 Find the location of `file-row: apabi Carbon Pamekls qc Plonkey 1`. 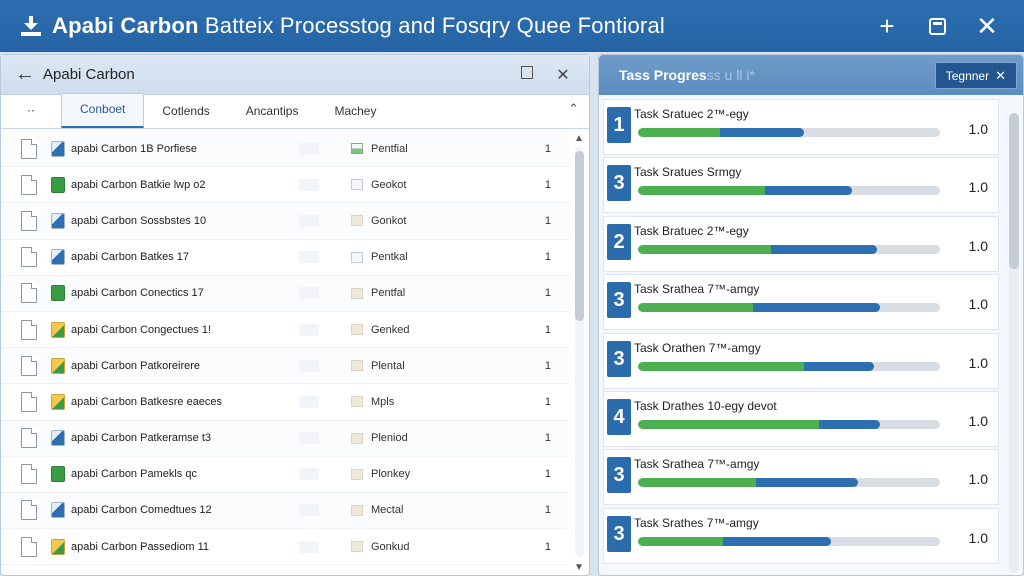

file-row: apabi Carbon Pamekls qc Plonkey 1 is located at coordinates (285, 475).